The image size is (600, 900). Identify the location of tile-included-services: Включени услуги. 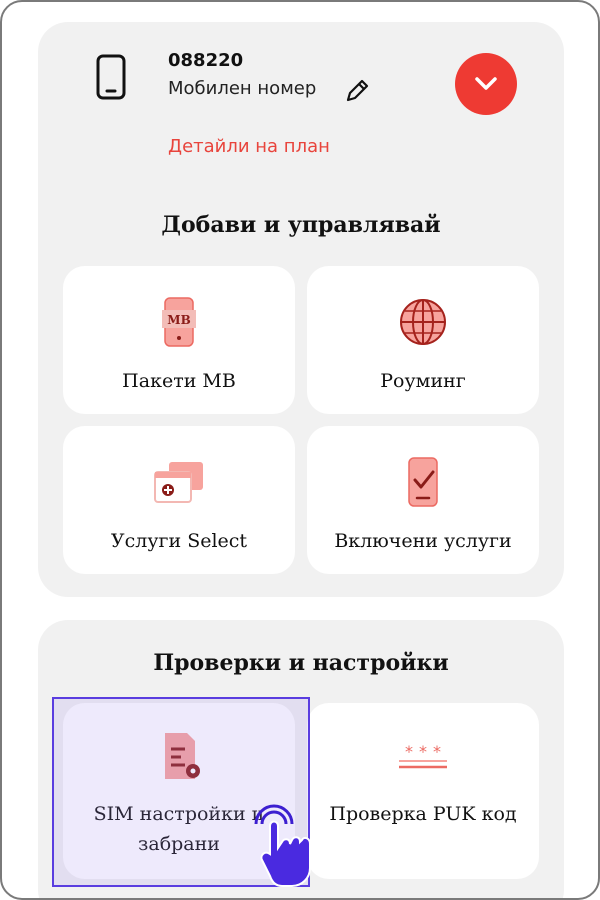
(423, 500).